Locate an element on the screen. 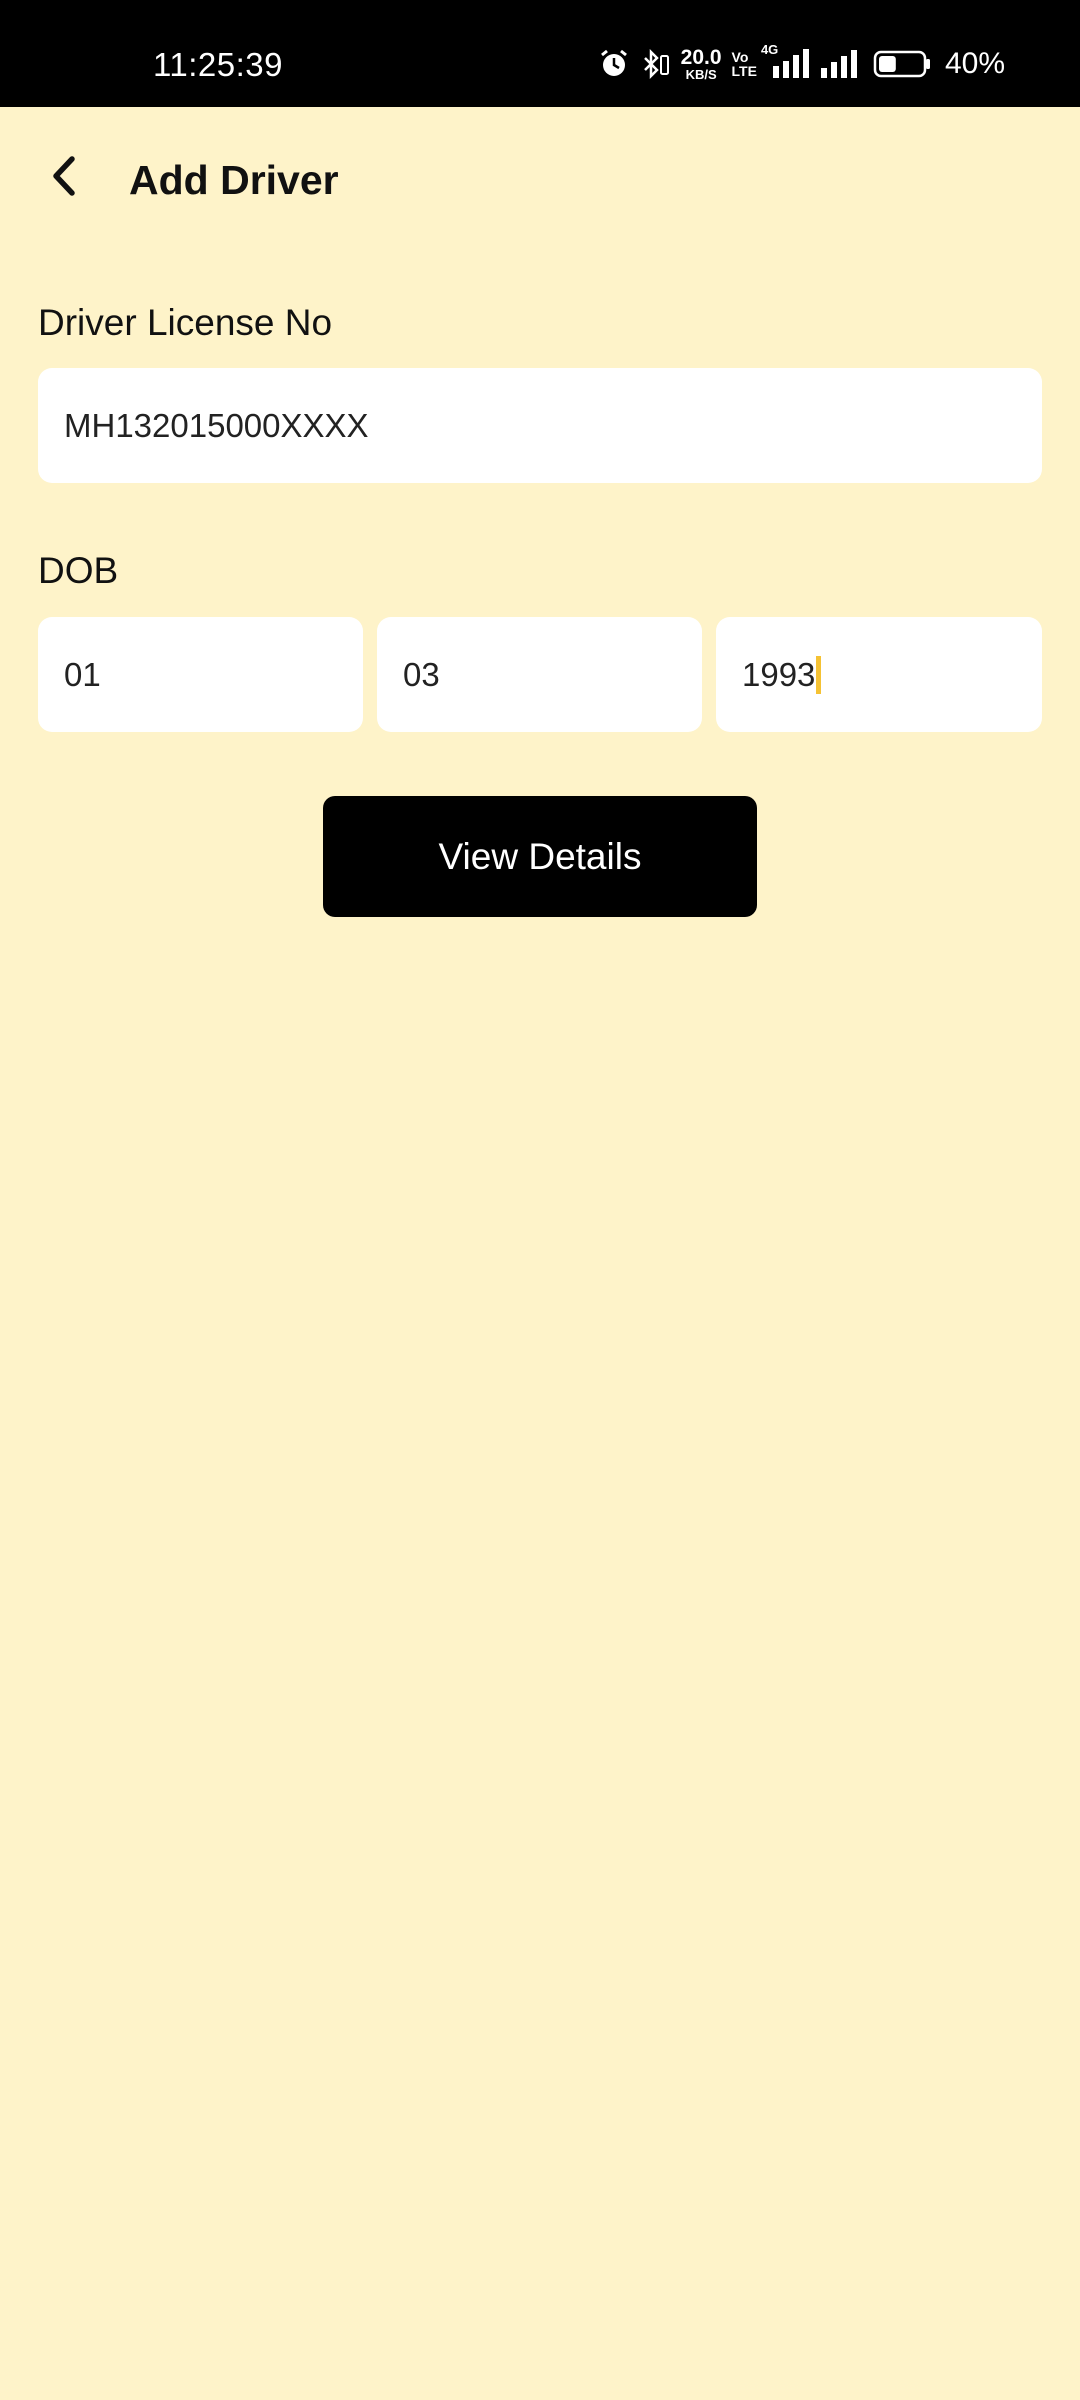 This screenshot has width=1080, height=2400. status-icons: 20.0 KB/S Vo LTE 4G 40% is located at coordinates (802, 63).